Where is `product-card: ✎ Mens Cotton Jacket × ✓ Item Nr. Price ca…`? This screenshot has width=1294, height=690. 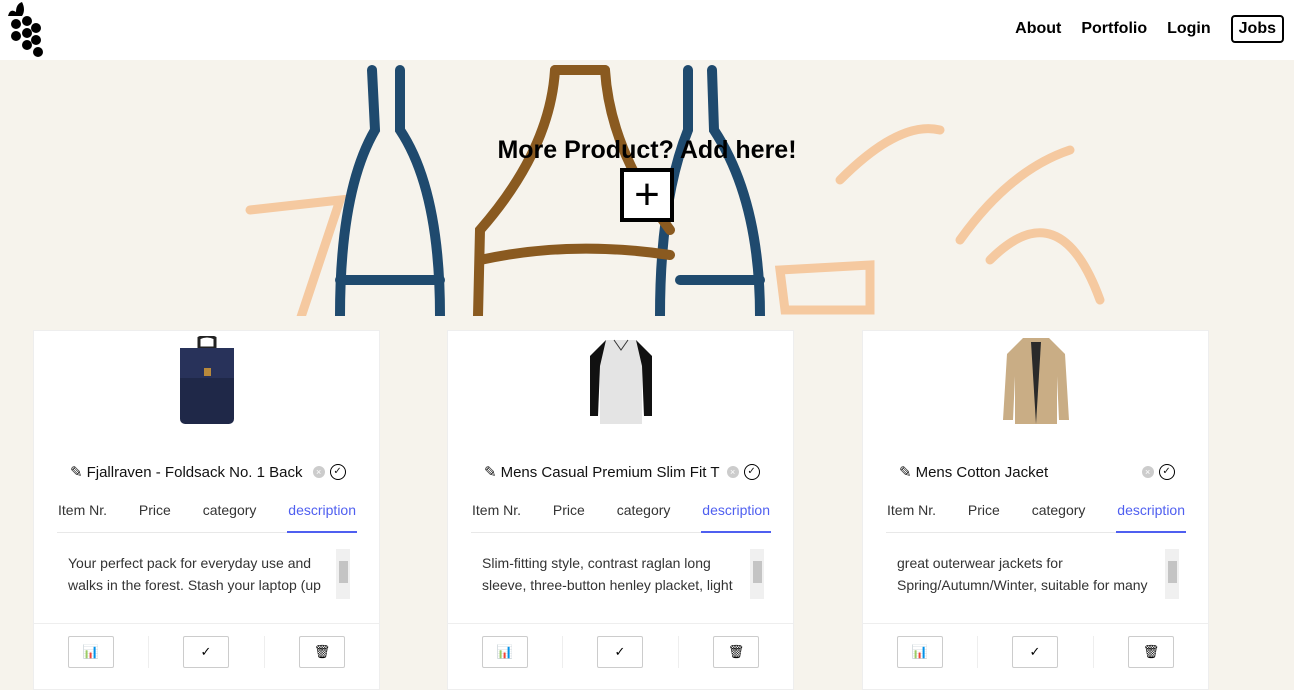
product-card: ✎ Mens Cotton Jacket × ✓ Item Nr. Price ca… is located at coordinates (1035, 510).